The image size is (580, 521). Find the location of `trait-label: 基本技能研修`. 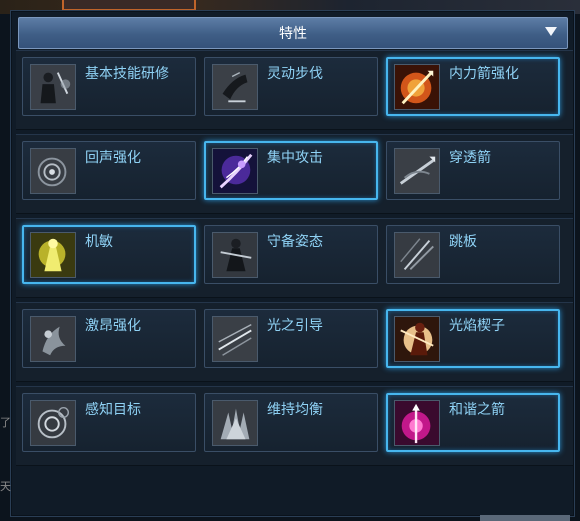

trait-label: 基本技能研修 is located at coordinates (127, 74).